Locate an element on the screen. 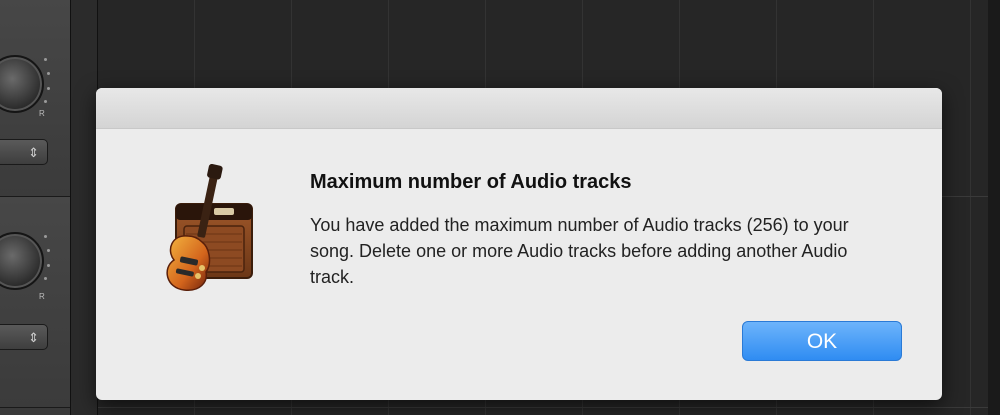  dialog-title: Maximum number of Audio tracks is located at coordinates (471, 182).